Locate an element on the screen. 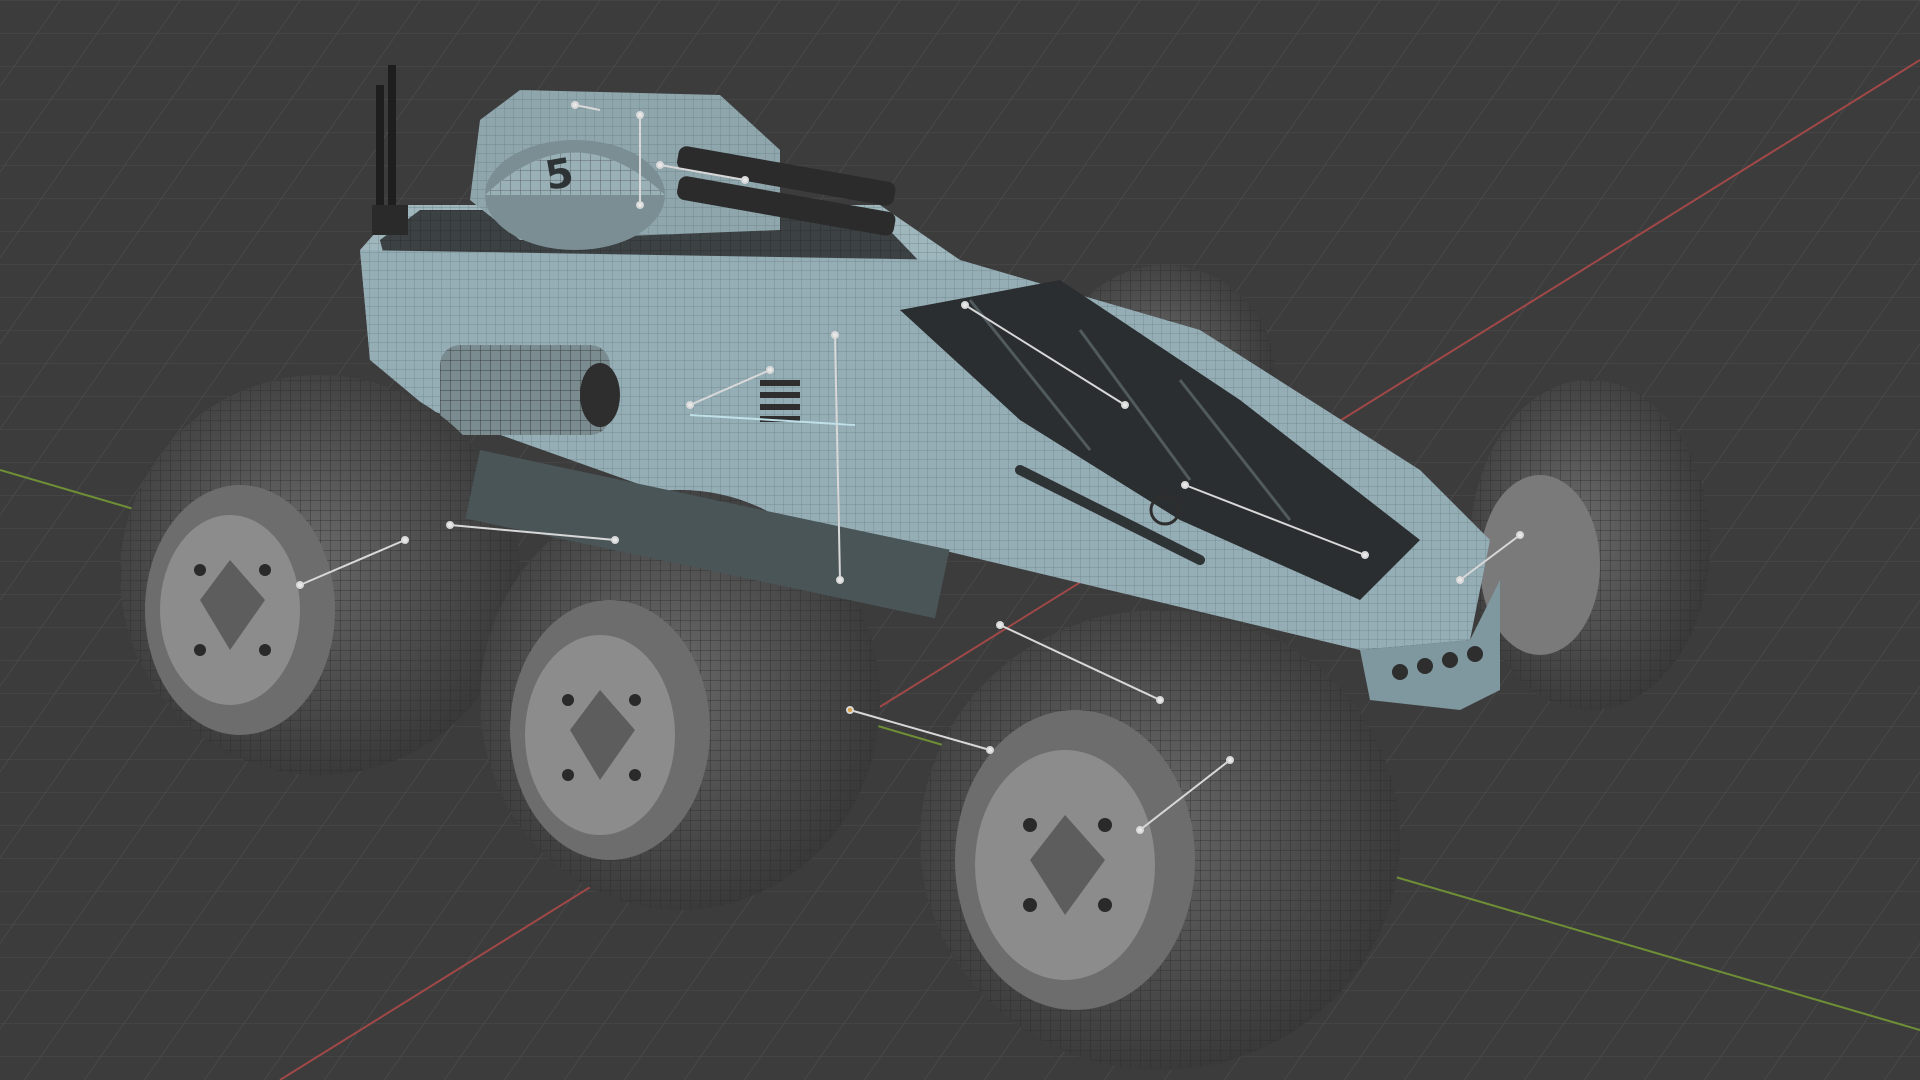 This screenshot has height=1080, width=1920. wheel-front-left is located at coordinates (1160, 840).